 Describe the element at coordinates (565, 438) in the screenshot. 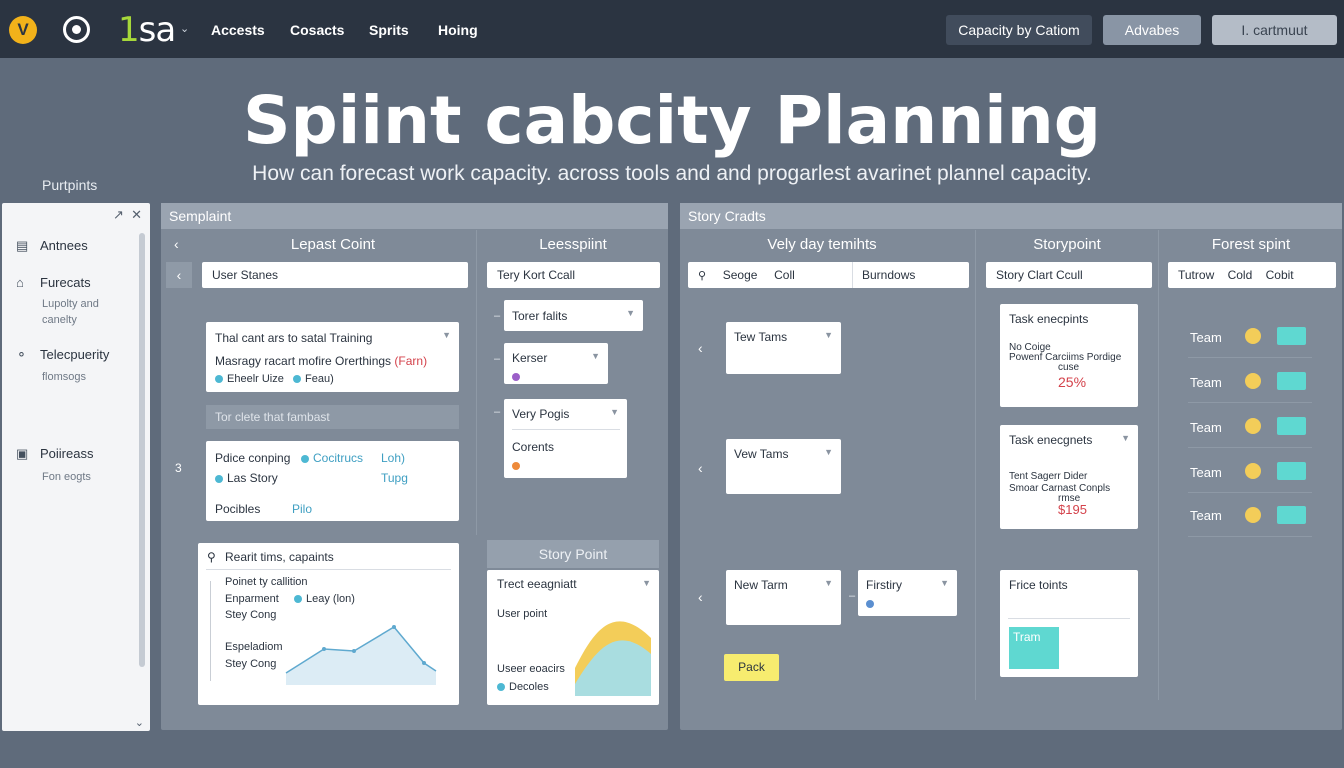

I see `mini-card: Very Pogis ▼ Corents` at that location.